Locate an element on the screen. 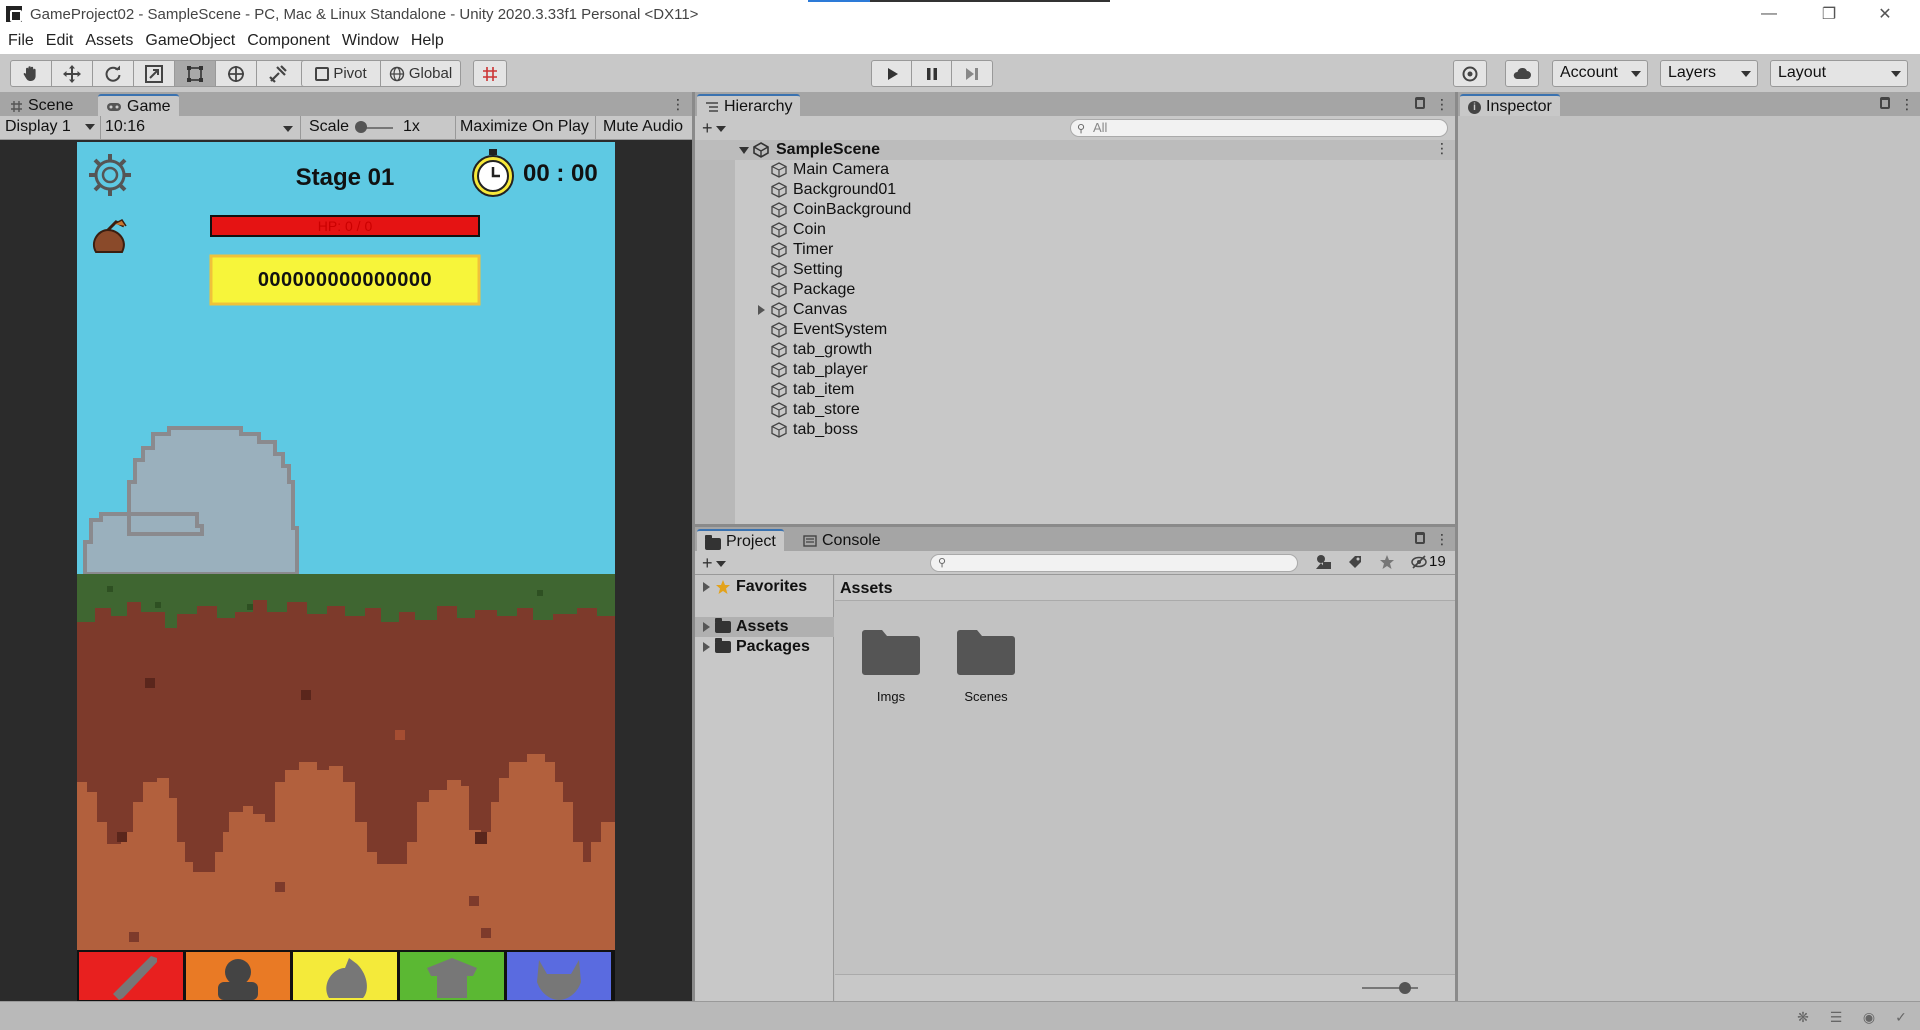 The height and width of the screenshot is (1030, 1920). icon-size-slider is located at coordinates (1405, 988).